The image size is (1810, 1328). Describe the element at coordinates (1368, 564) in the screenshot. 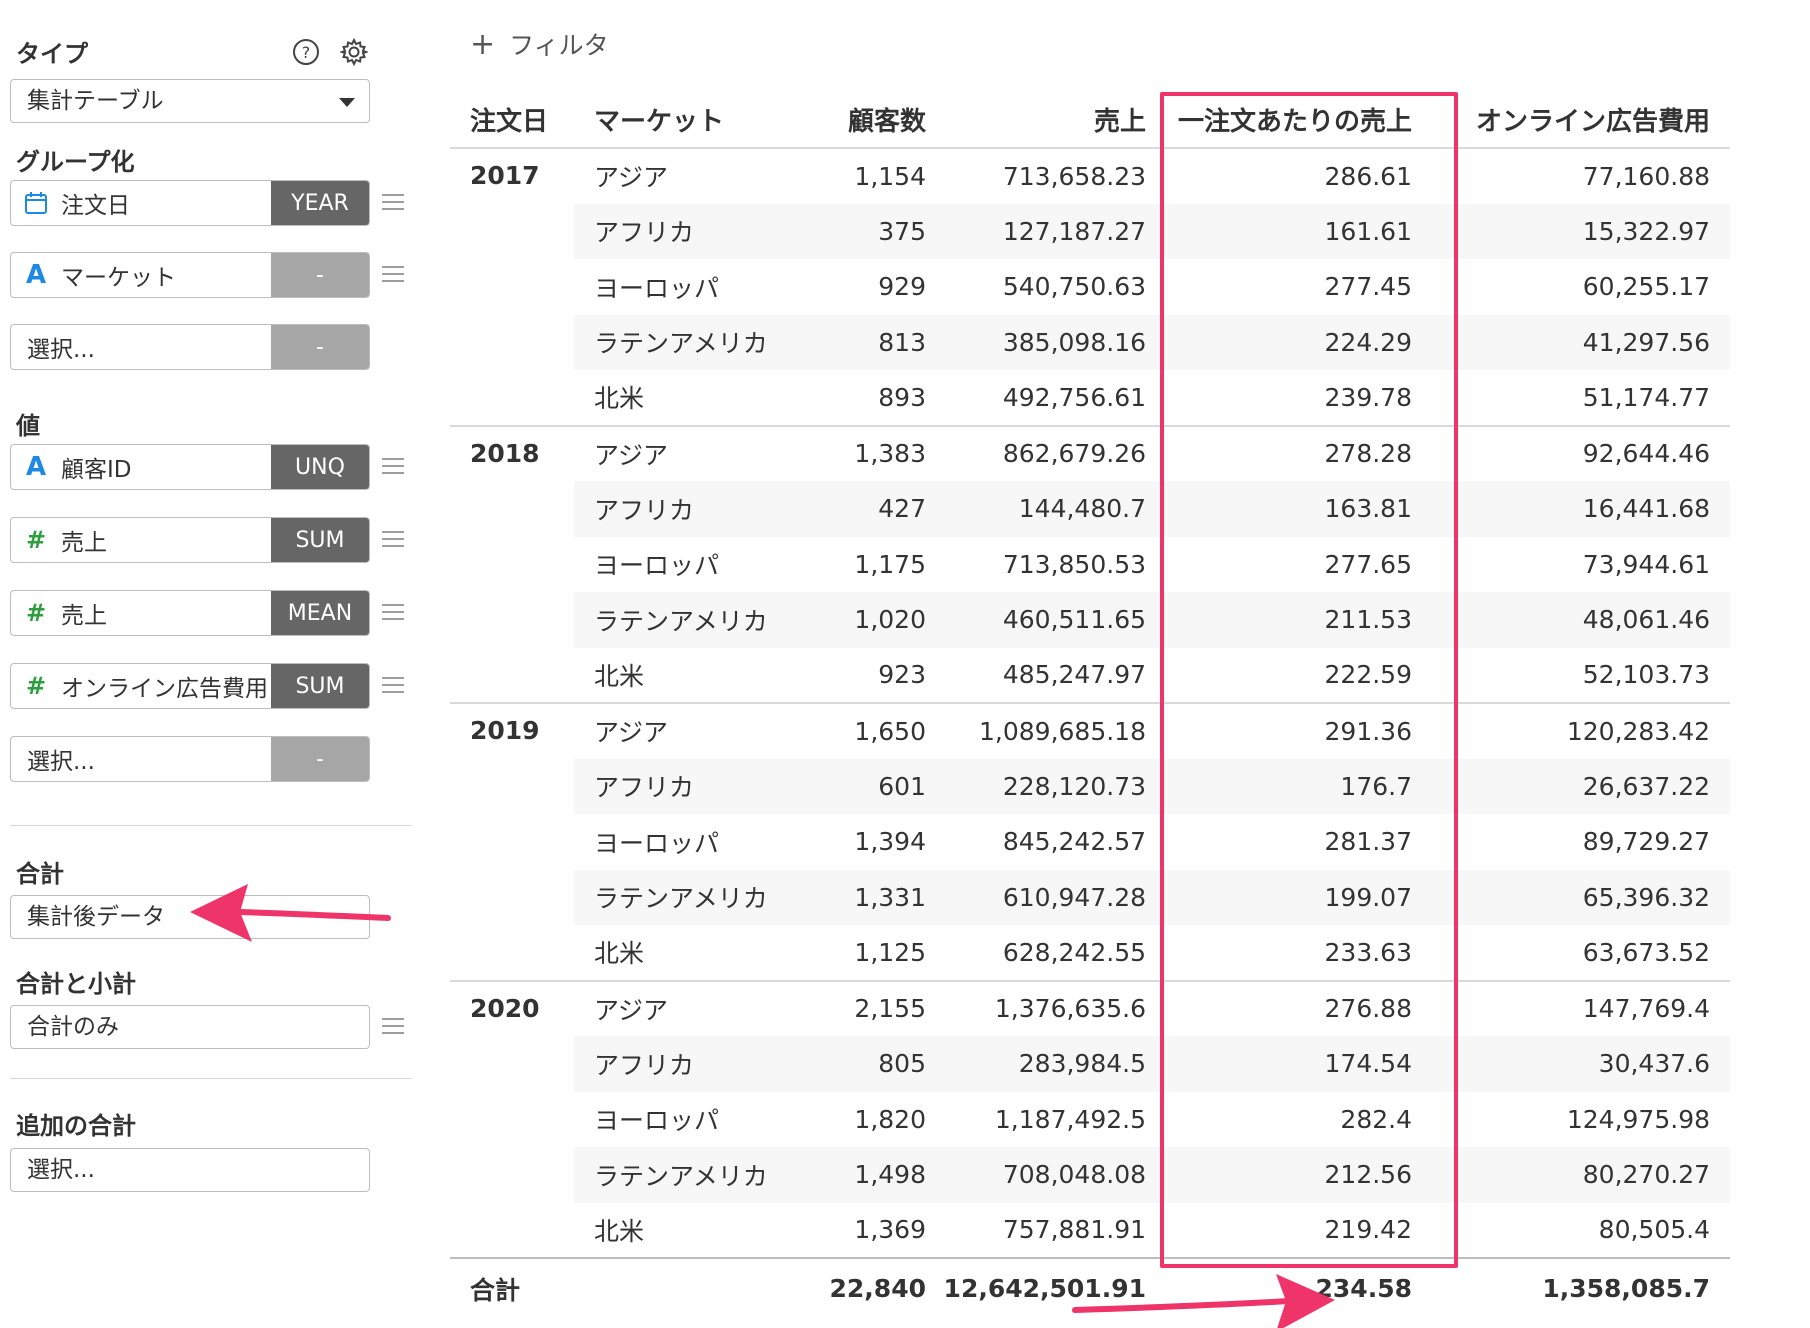

I see `avg-sales-cell: 277.65` at that location.